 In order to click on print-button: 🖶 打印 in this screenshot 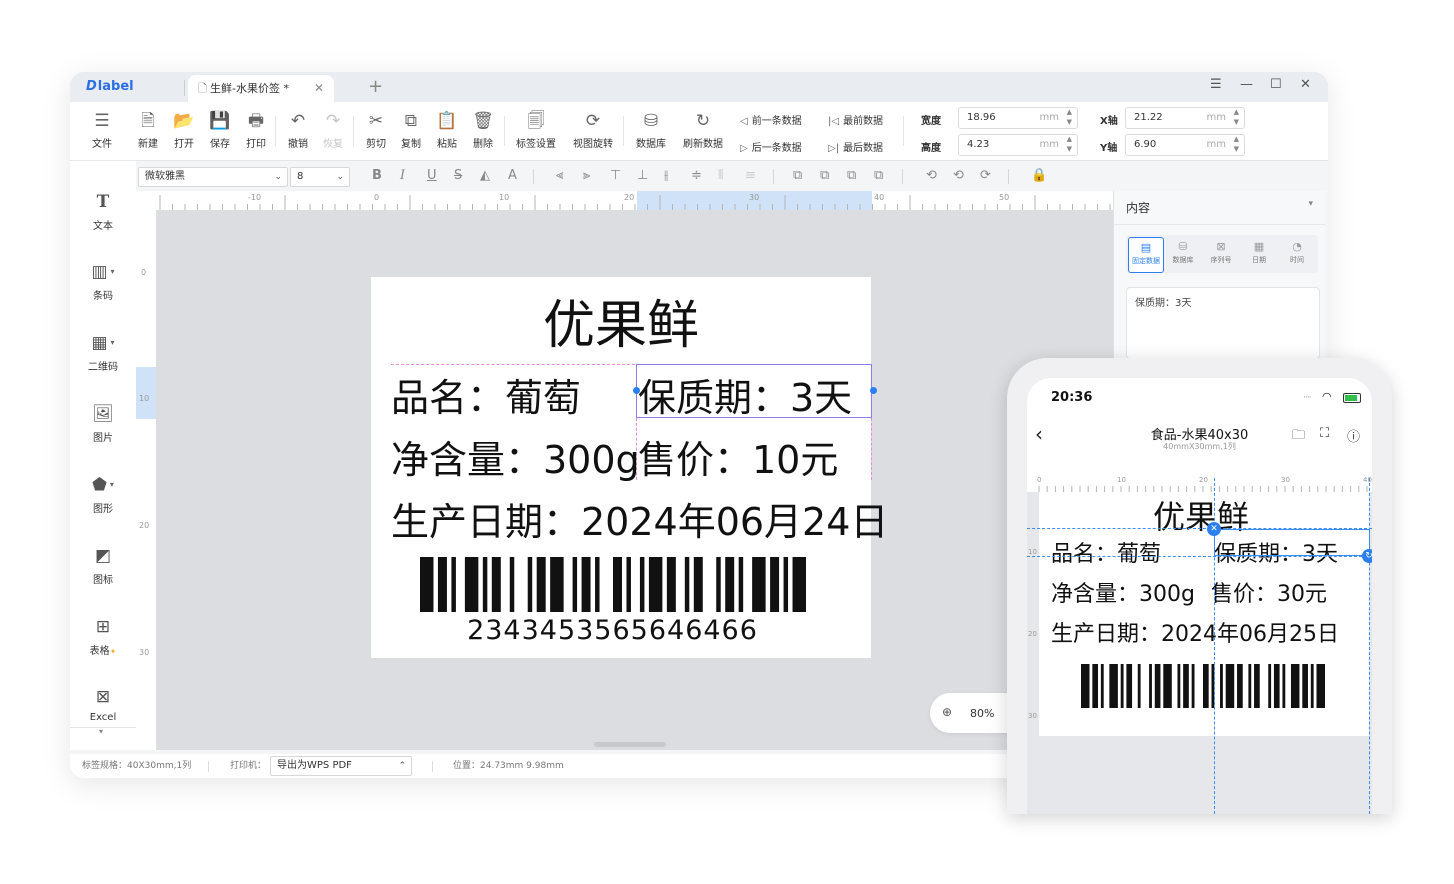, I will do `click(256, 130)`.